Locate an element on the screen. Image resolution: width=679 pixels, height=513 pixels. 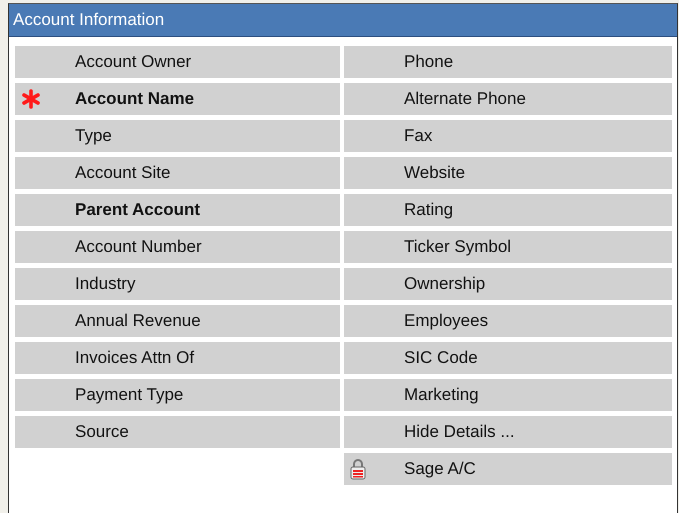
field-label: Invoices Attn Of is located at coordinates (134, 358).